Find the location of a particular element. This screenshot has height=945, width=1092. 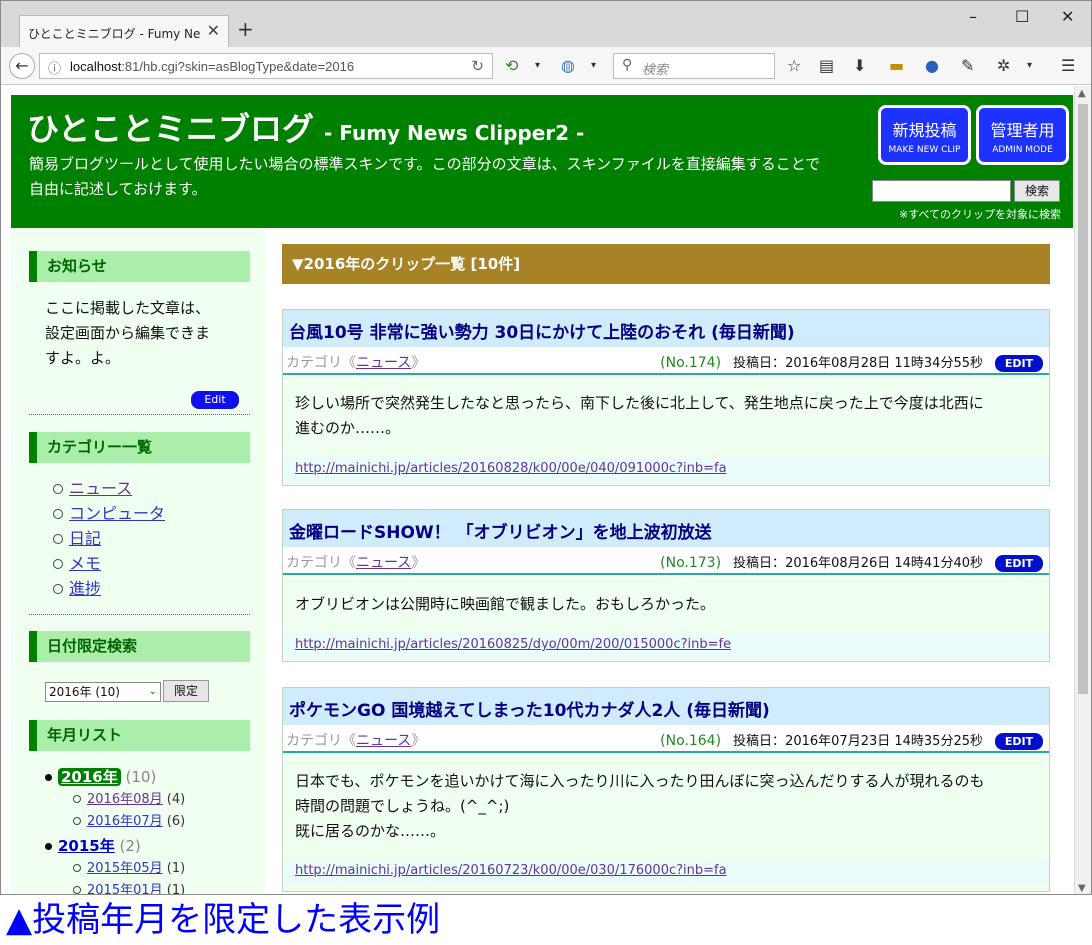

active-tab: ひとことミニブログ - Fumy News C... ✕ is located at coordinates (124, 31).